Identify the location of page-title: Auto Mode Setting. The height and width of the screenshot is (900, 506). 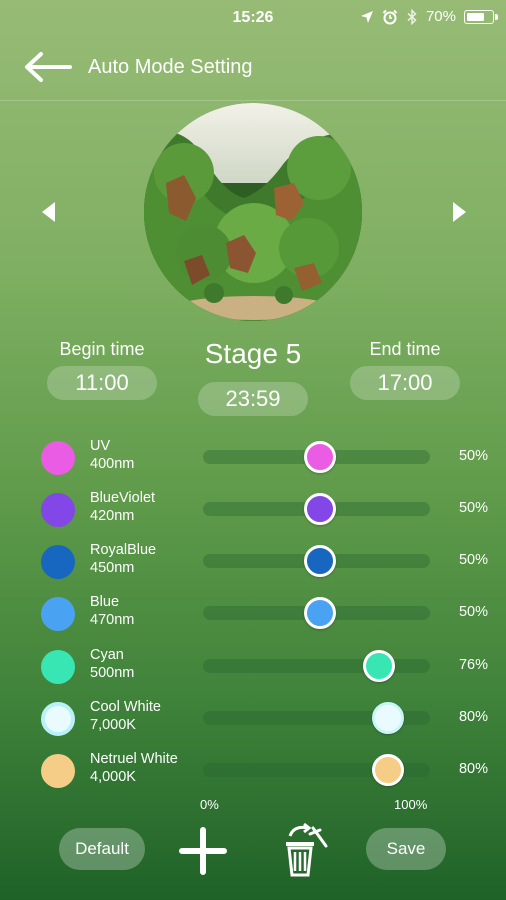
(170, 67).